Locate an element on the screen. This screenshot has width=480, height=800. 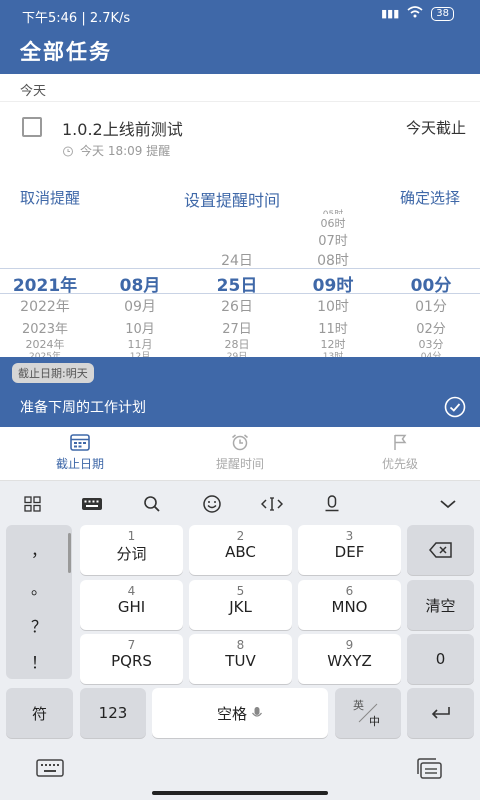
minute-item: 04分 is located at coordinates (431, 353).